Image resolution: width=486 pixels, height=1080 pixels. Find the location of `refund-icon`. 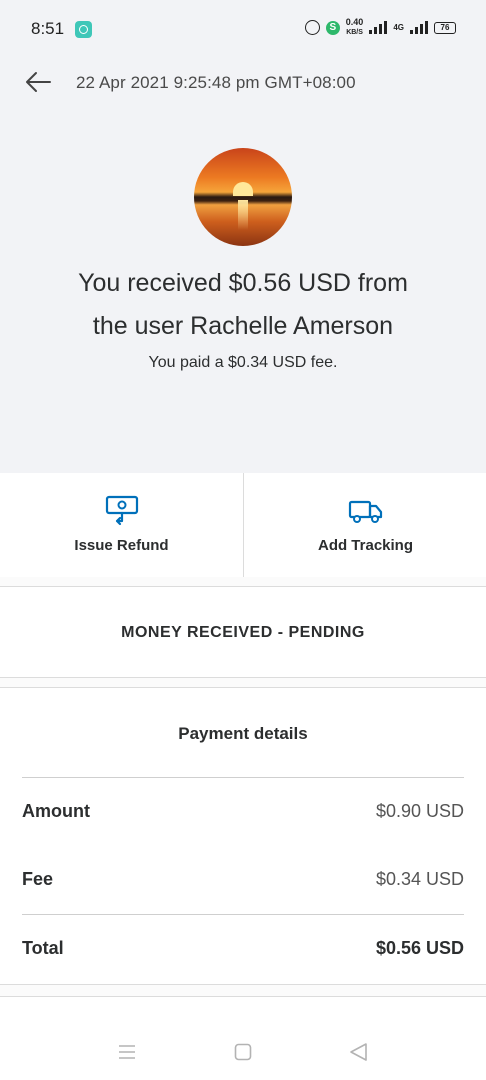

refund-icon is located at coordinates (121, 510).